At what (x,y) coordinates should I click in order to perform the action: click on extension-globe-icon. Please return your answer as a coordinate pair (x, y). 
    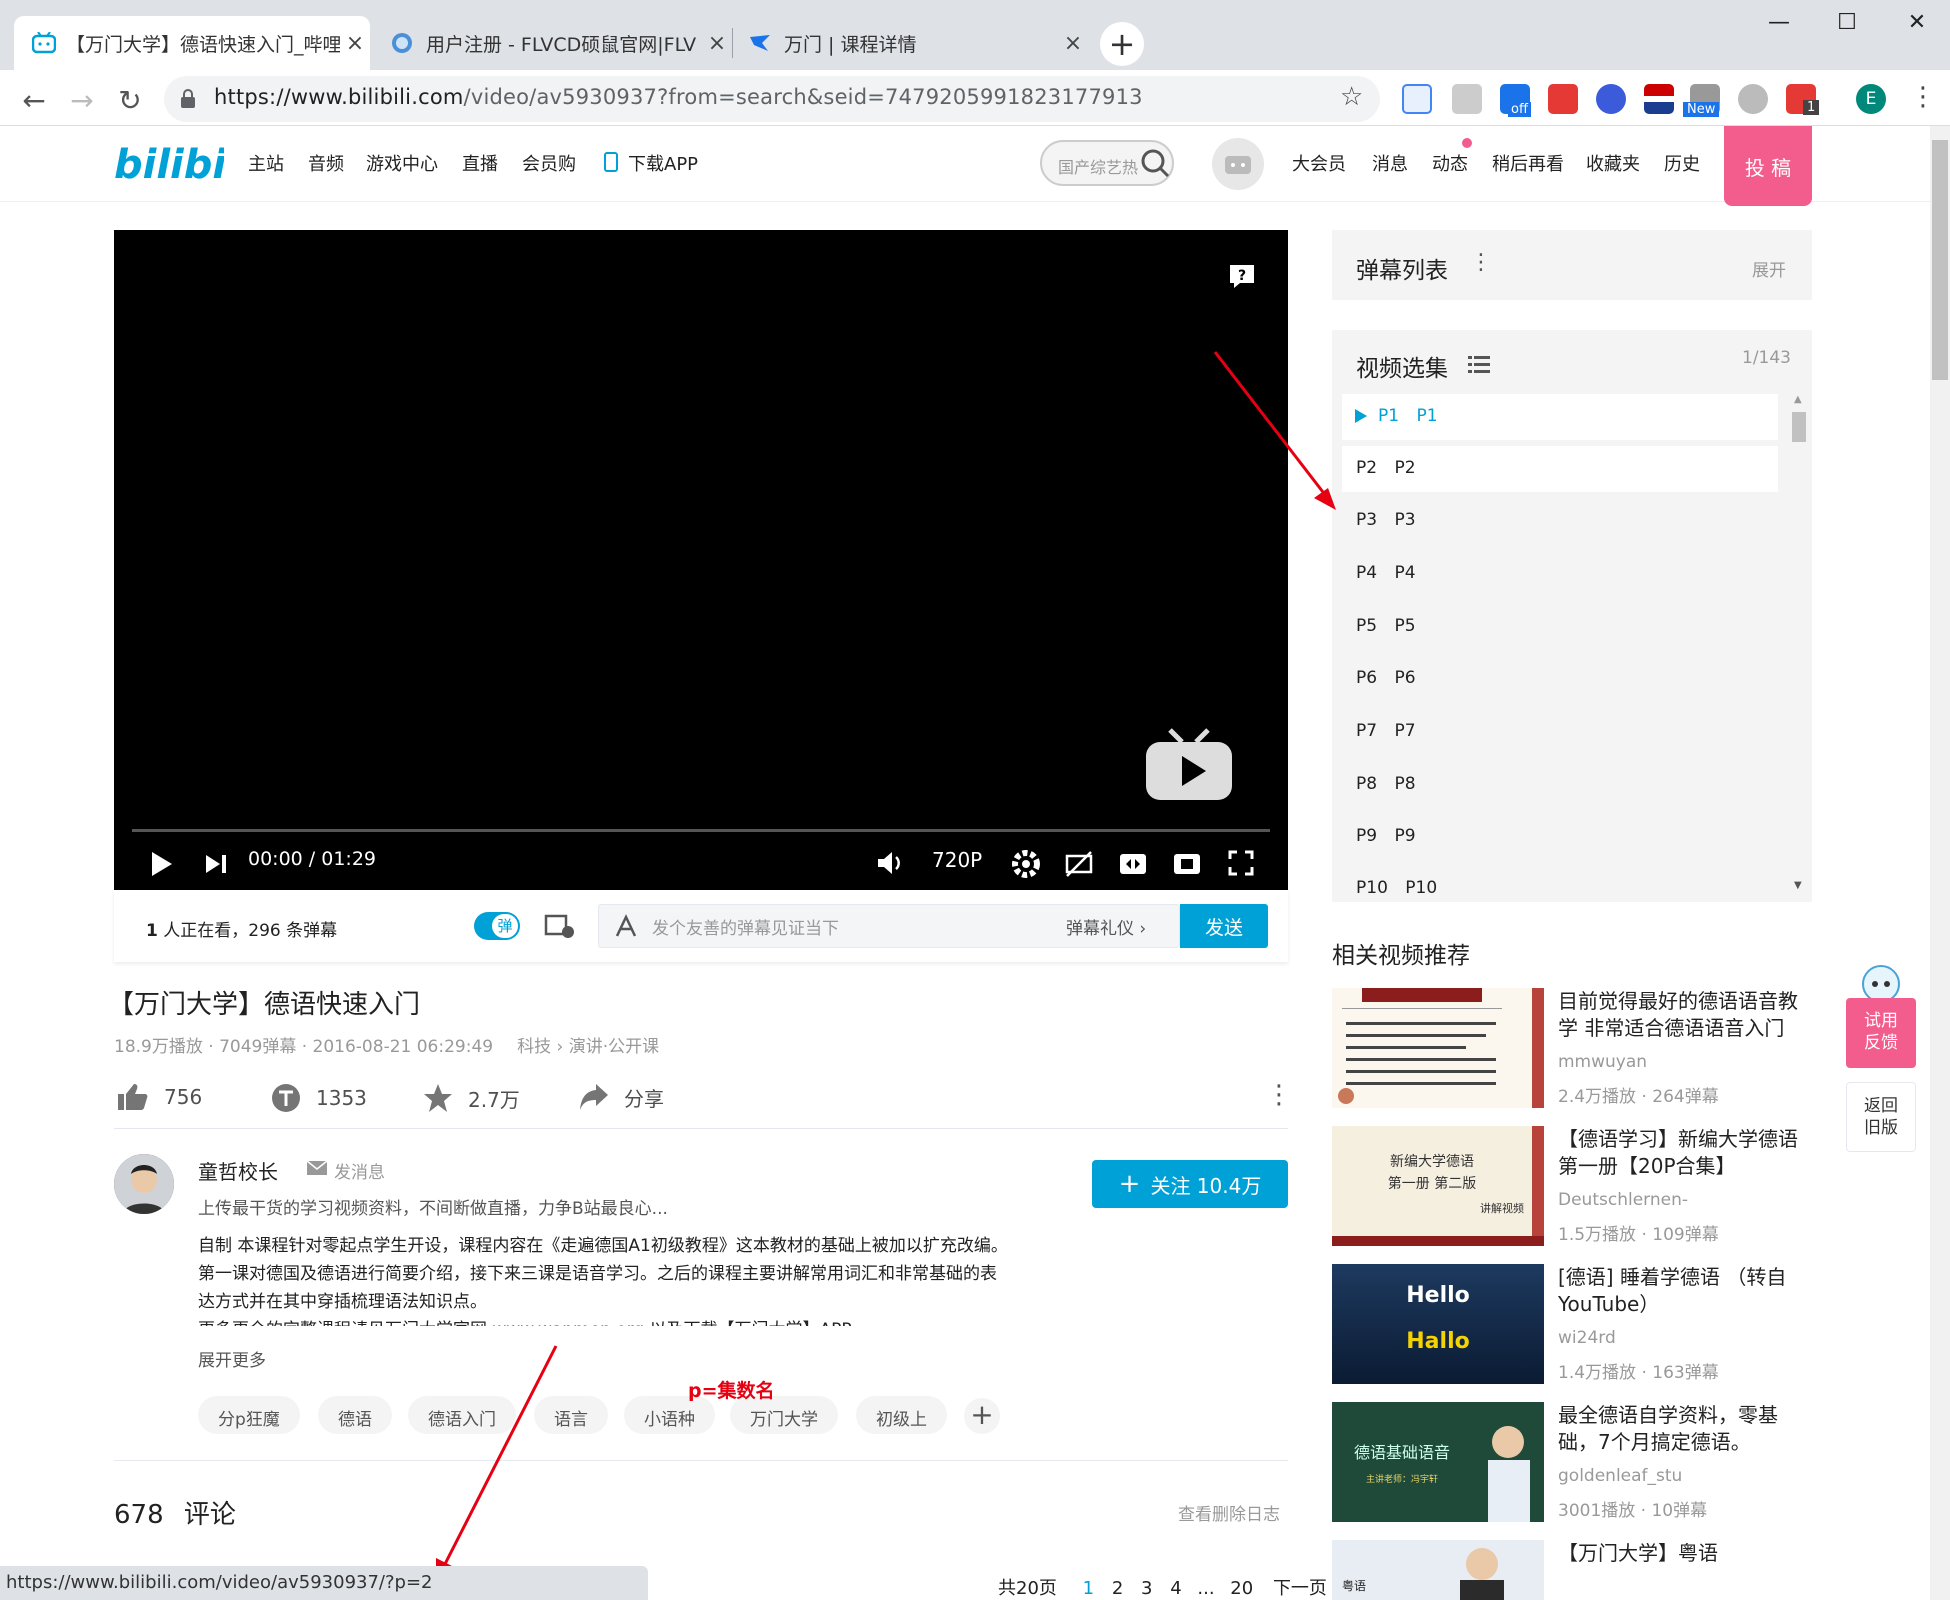
    Looking at the image, I should click on (1753, 99).